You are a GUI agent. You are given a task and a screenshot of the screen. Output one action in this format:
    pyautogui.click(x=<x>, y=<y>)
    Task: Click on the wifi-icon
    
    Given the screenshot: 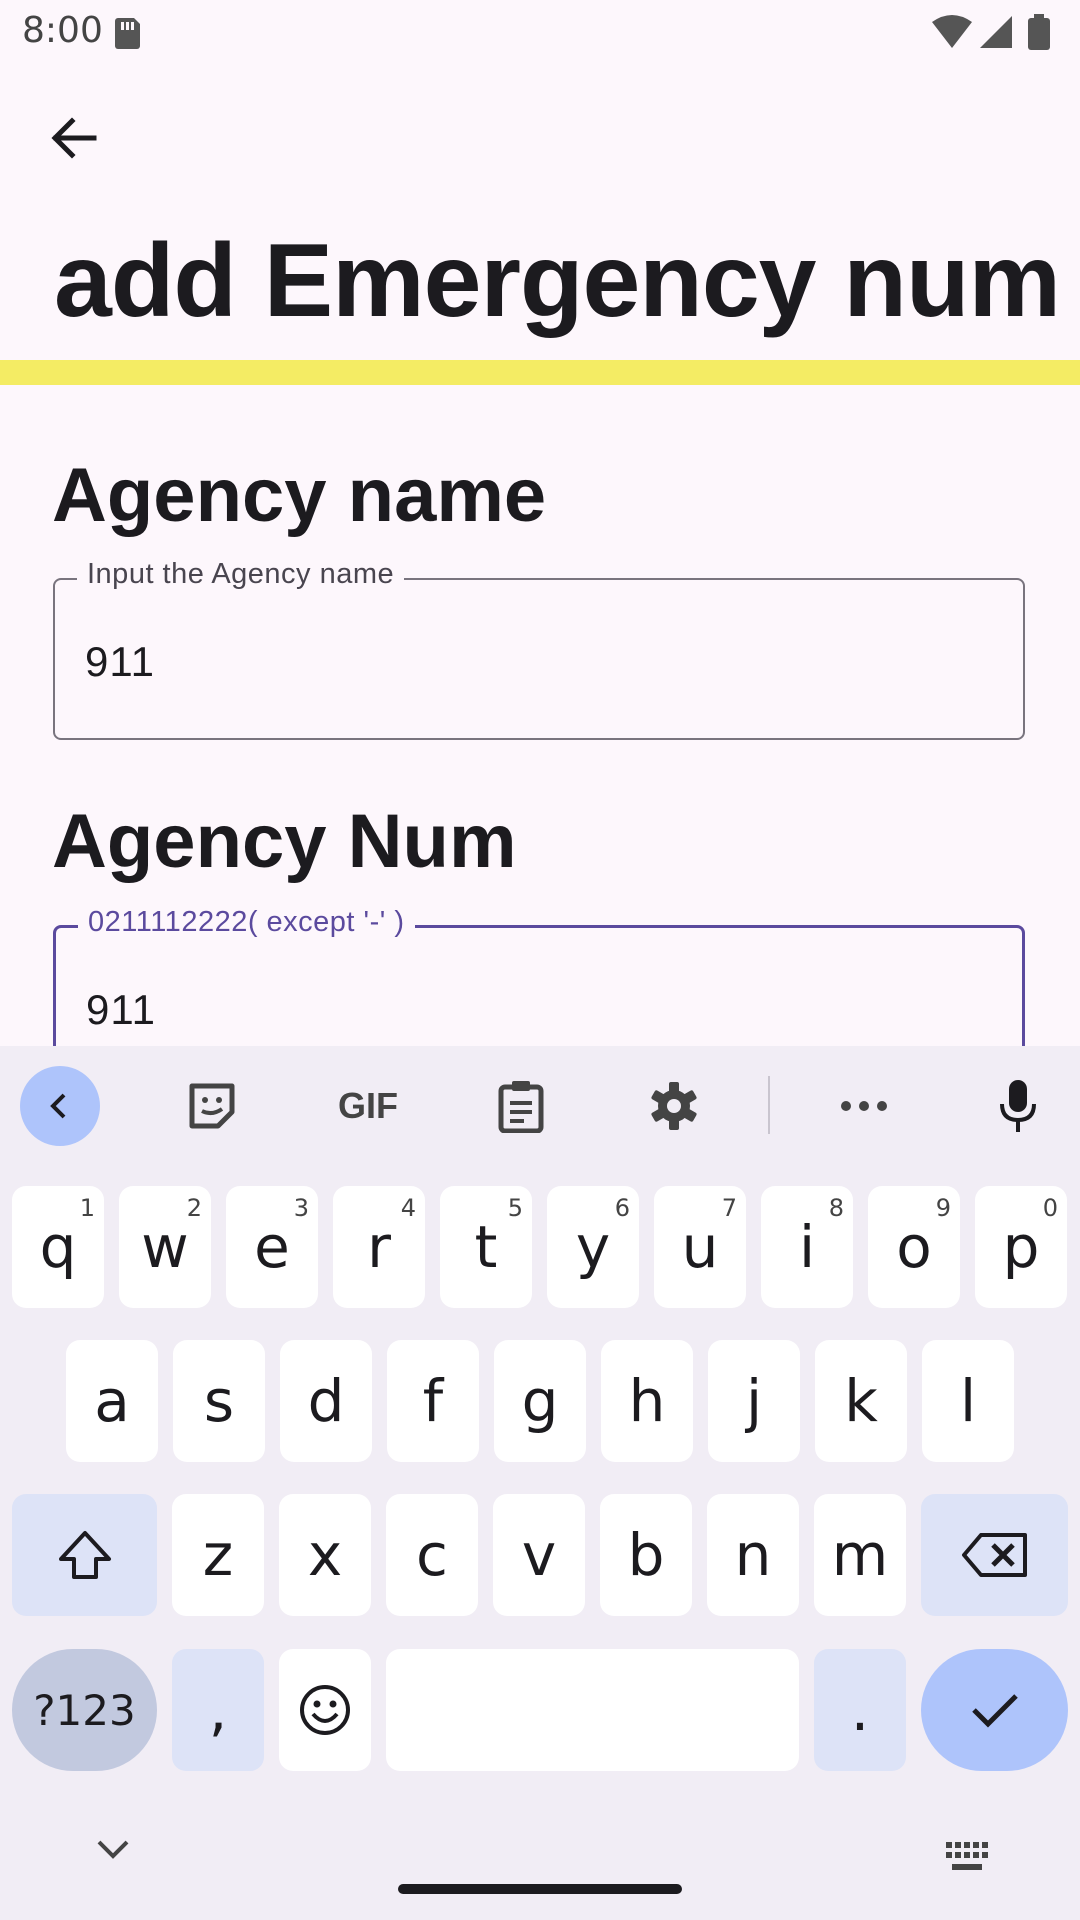 What is the action you would take?
    pyautogui.click(x=952, y=31)
    